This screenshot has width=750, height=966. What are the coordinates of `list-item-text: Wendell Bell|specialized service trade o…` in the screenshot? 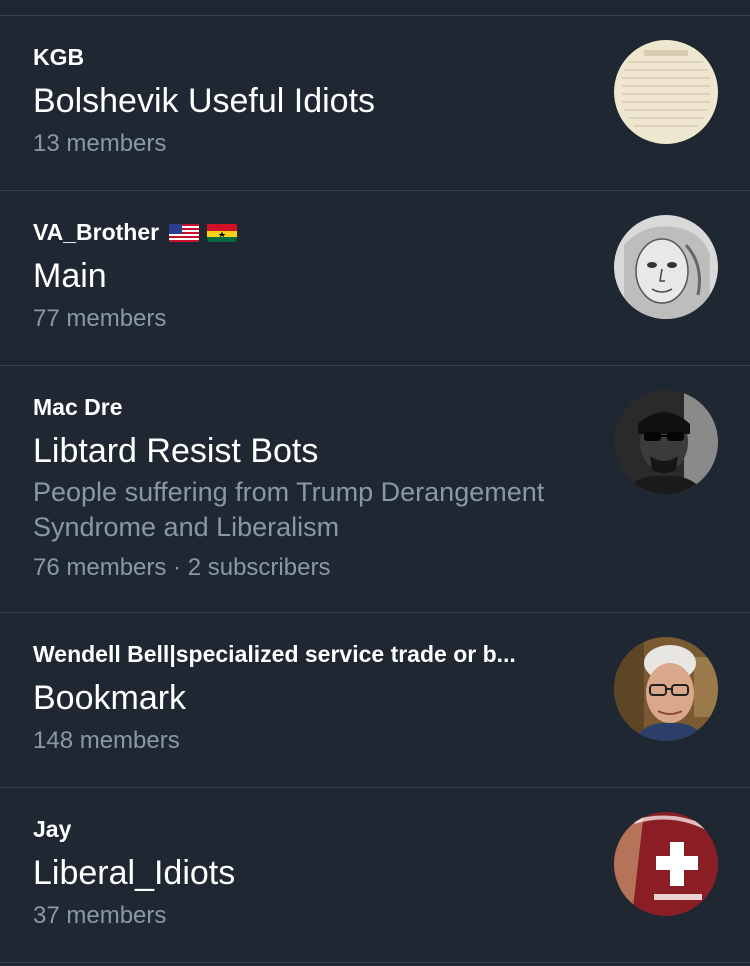 It's located at (316, 698).